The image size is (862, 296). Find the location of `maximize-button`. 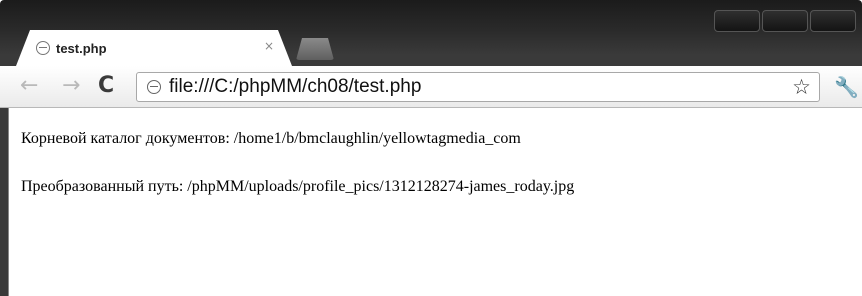

maximize-button is located at coordinates (785, 21).